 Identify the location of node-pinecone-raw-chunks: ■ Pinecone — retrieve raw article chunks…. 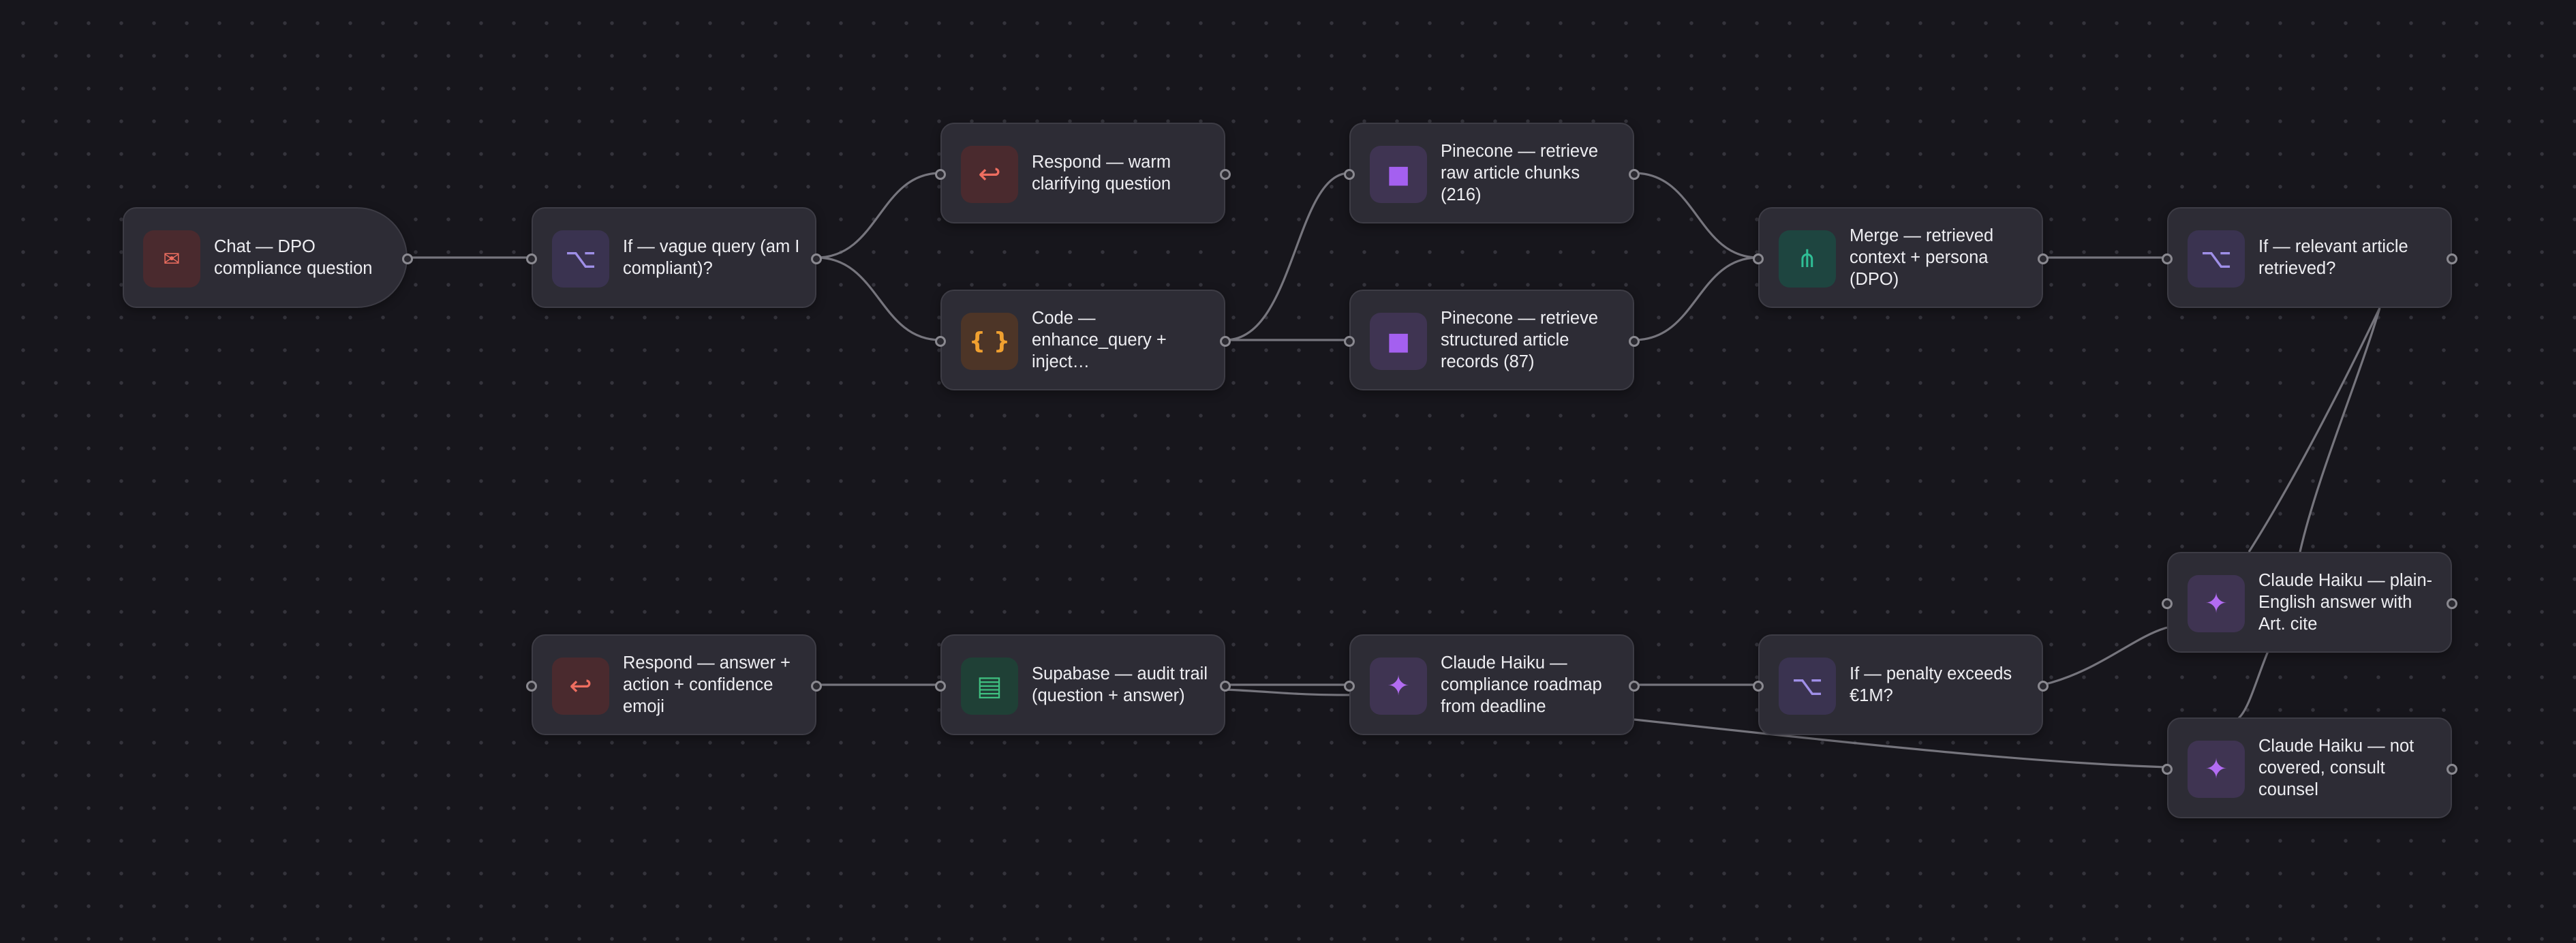
(1492, 173).